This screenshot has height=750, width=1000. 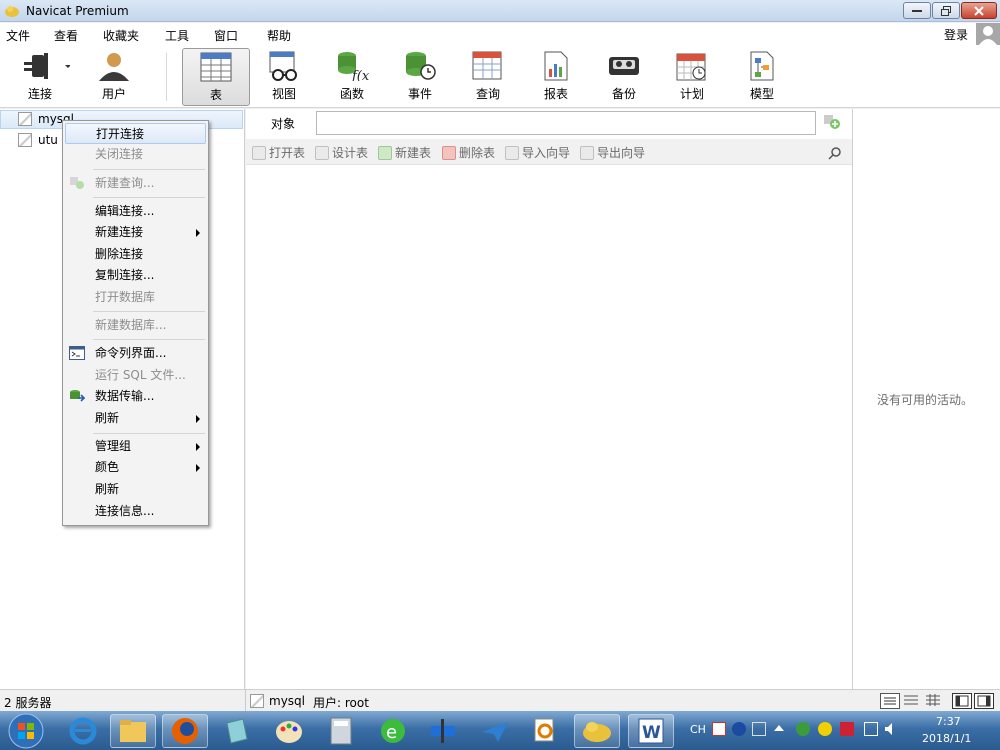 I want to click on taskbar-paint, so click(x=289, y=731).